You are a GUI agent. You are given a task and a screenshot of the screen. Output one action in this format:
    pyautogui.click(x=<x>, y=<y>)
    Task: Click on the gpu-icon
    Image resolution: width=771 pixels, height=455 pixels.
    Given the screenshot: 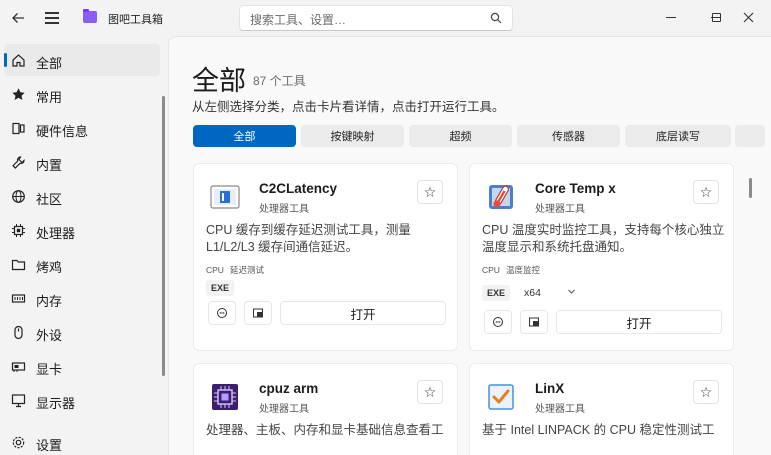 What is the action you would take?
    pyautogui.click(x=18, y=366)
    